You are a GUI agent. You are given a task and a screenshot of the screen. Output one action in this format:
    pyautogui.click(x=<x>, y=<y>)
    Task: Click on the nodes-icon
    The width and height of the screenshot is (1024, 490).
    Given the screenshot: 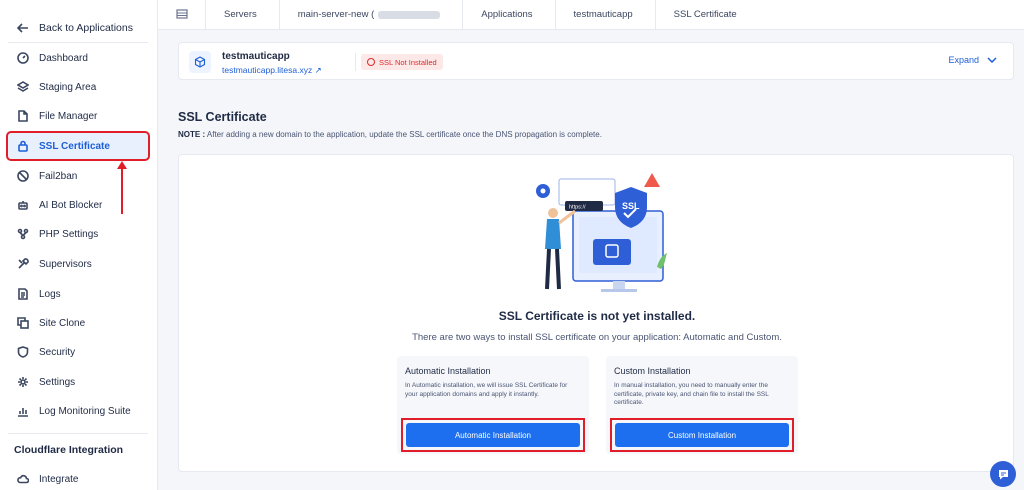 What is the action you would take?
    pyautogui.click(x=23, y=234)
    